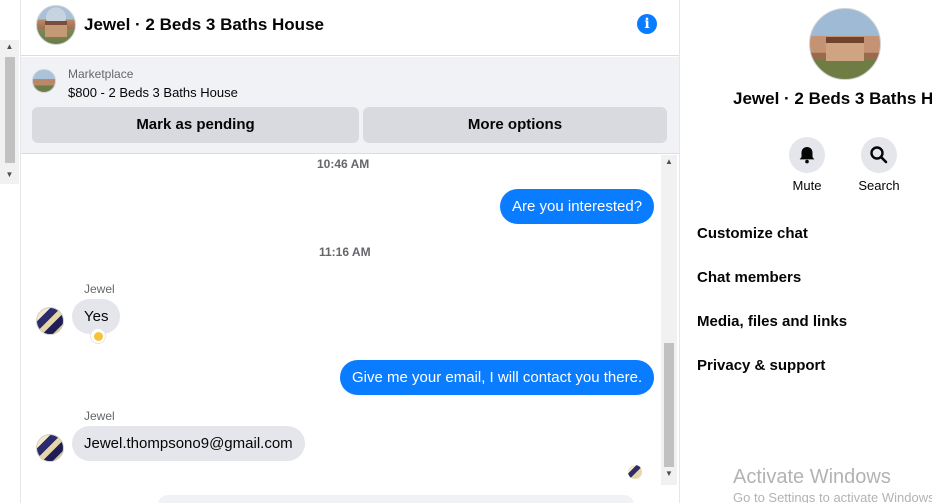 This screenshot has width=932, height=503. What do you see at coordinates (752, 233) in the screenshot?
I see `customize-chat-item: Customize chat` at bounding box center [752, 233].